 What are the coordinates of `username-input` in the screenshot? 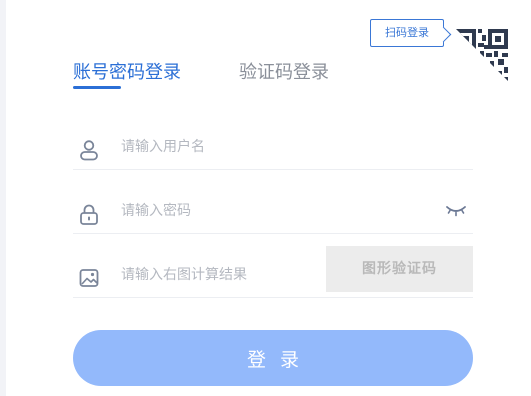 It's located at (251, 147).